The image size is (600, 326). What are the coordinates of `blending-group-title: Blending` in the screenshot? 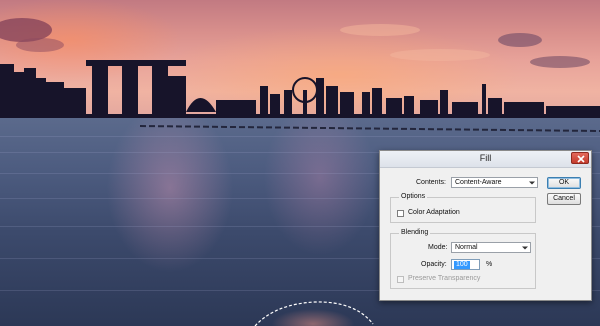 It's located at (415, 232).